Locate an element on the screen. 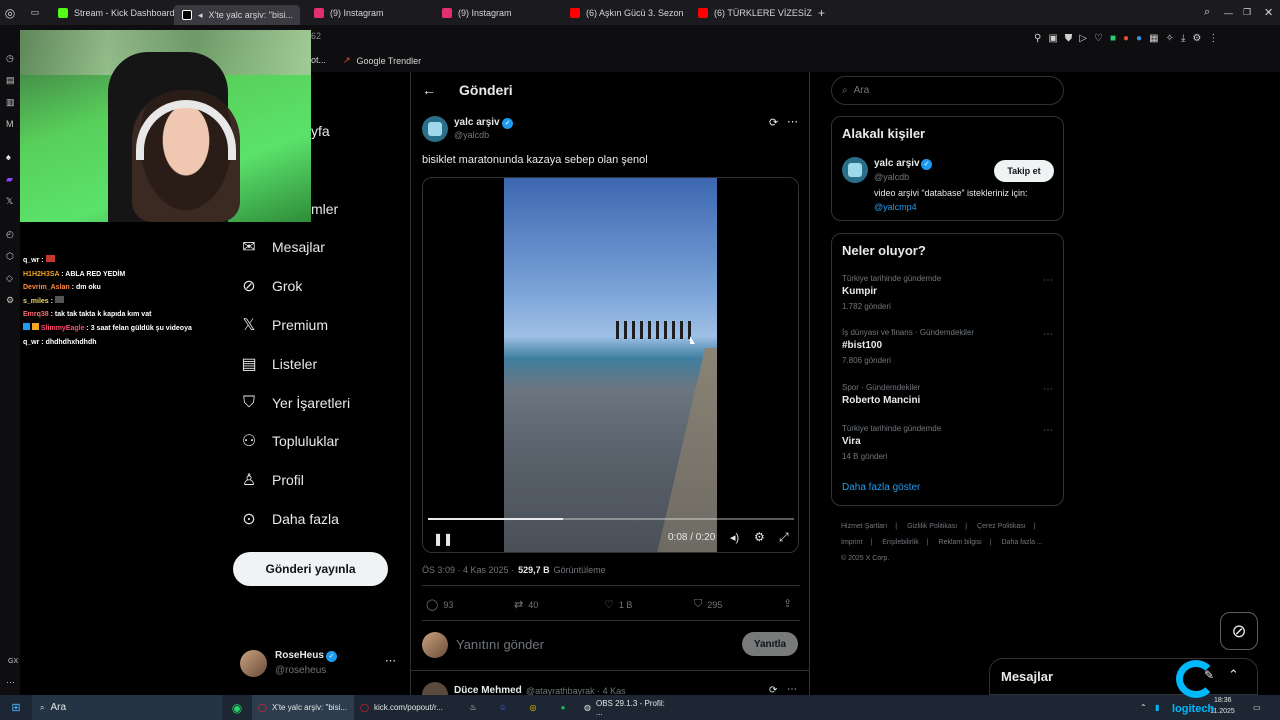 The image size is (1280, 720). play-icon: ▷ is located at coordinates (1083, 38).